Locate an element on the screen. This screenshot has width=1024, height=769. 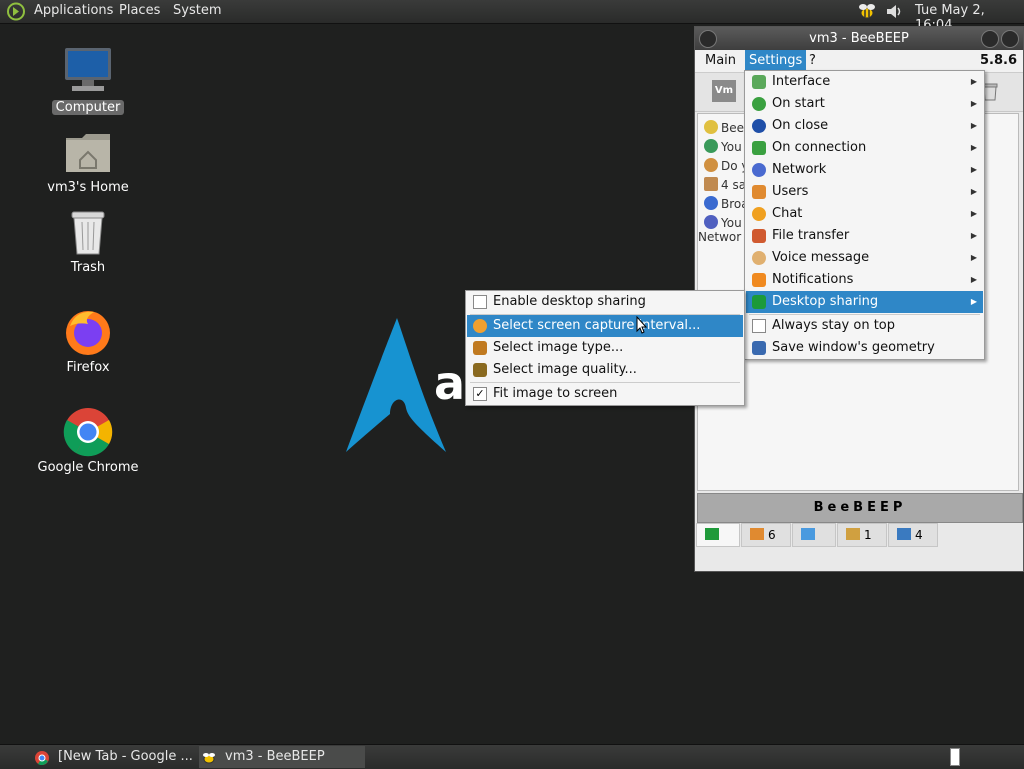
menu-item-enable-desktop-sharing: Enable desktop sharing is located at coordinates (605, 302).